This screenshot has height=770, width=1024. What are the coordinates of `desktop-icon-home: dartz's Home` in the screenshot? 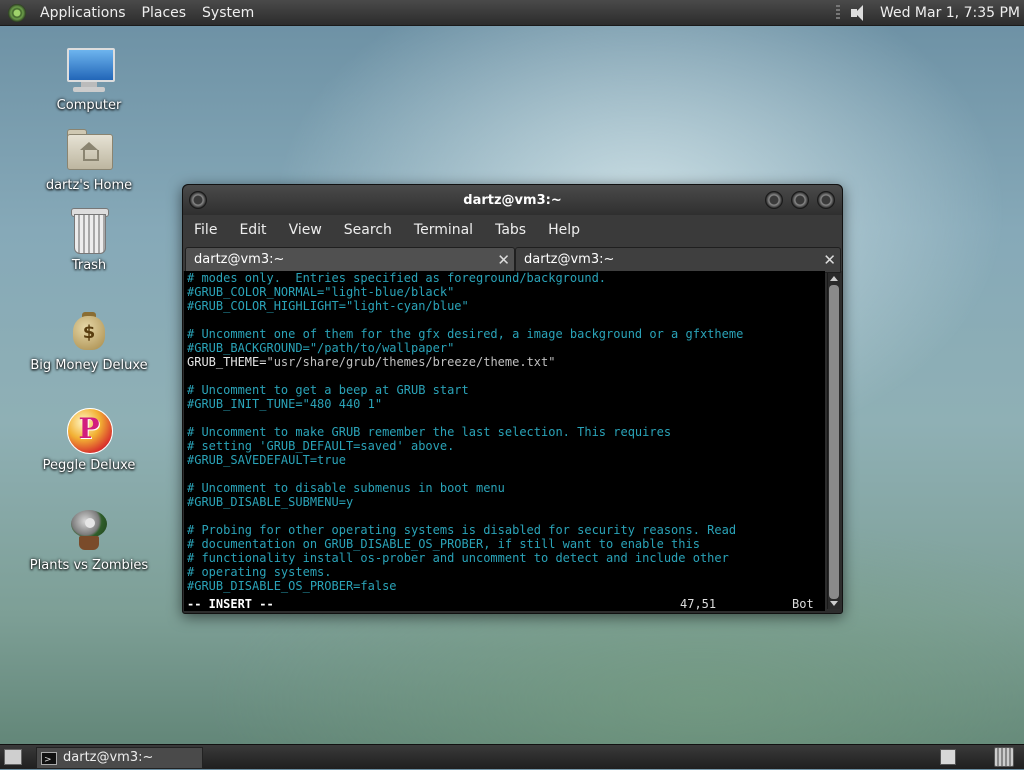 It's located at (89, 159).